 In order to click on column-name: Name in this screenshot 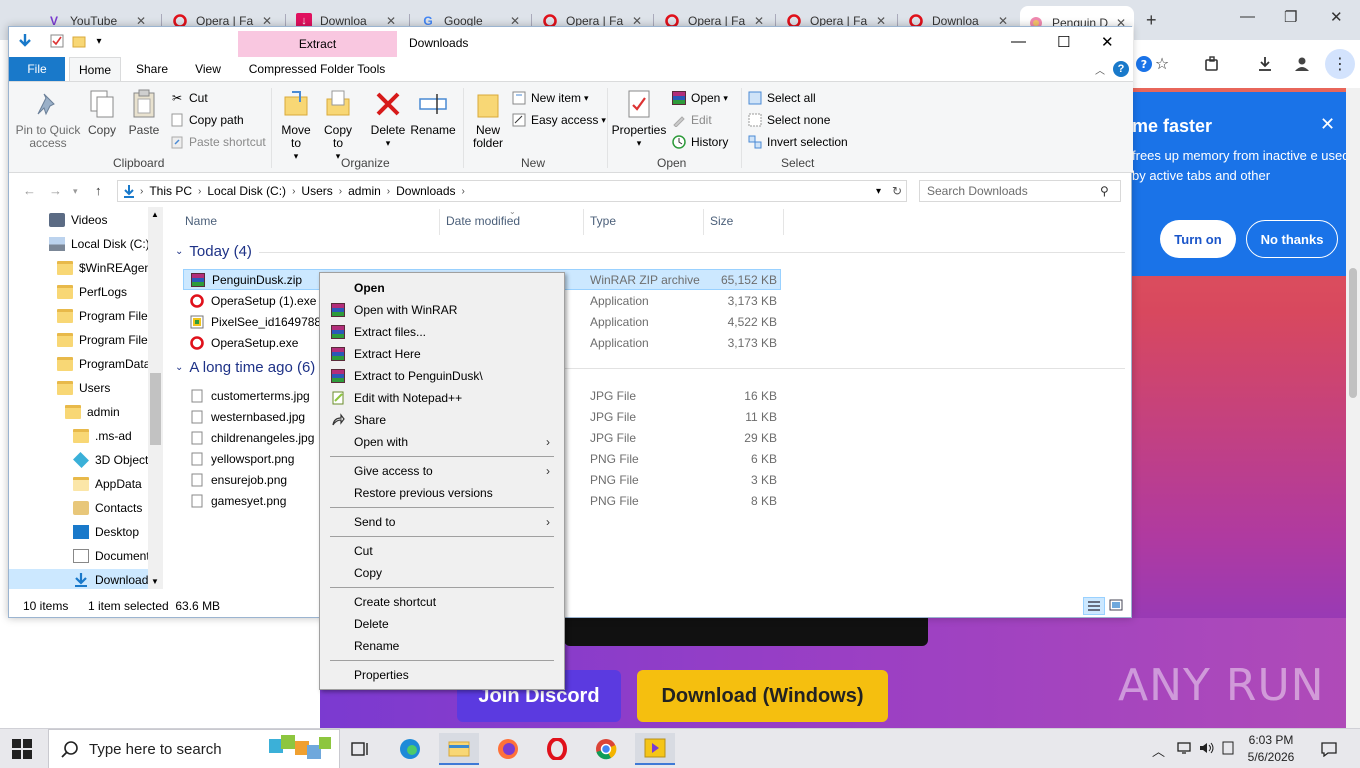, I will do `click(201, 221)`.